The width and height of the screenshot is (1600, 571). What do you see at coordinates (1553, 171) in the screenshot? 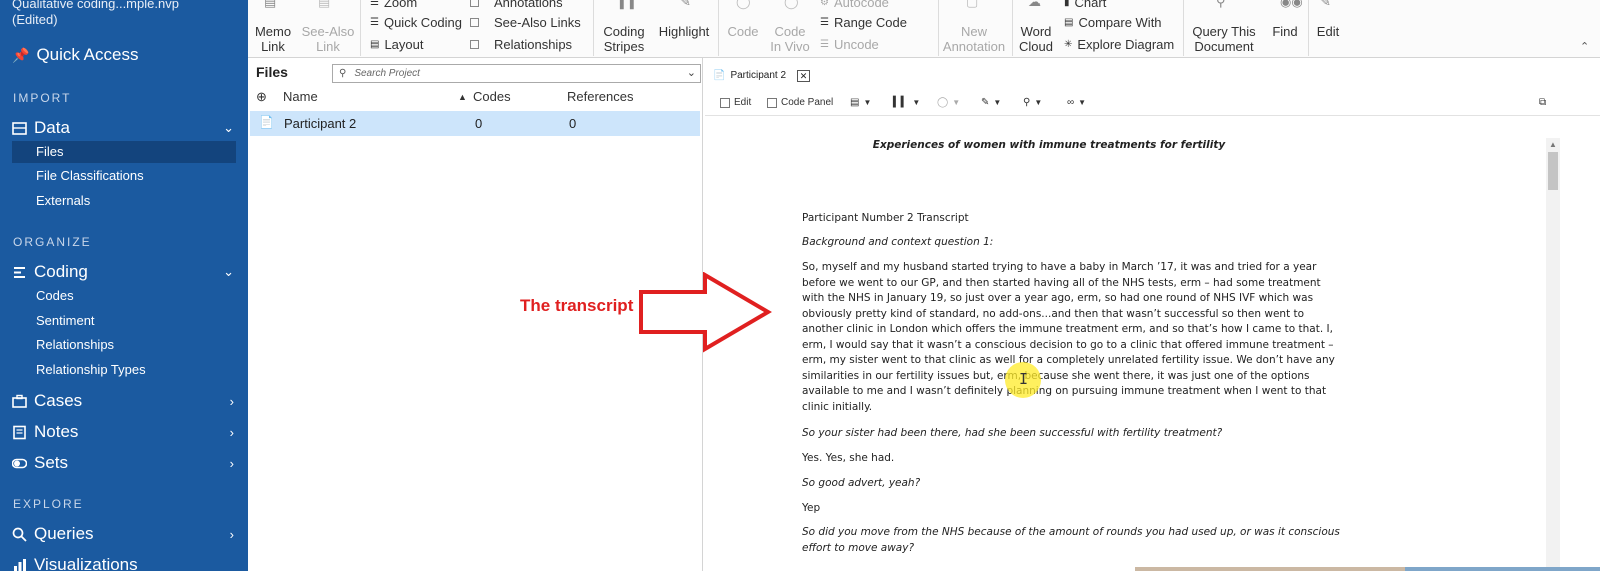
I see `scroll-thumb` at bounding box center [1553, 171].